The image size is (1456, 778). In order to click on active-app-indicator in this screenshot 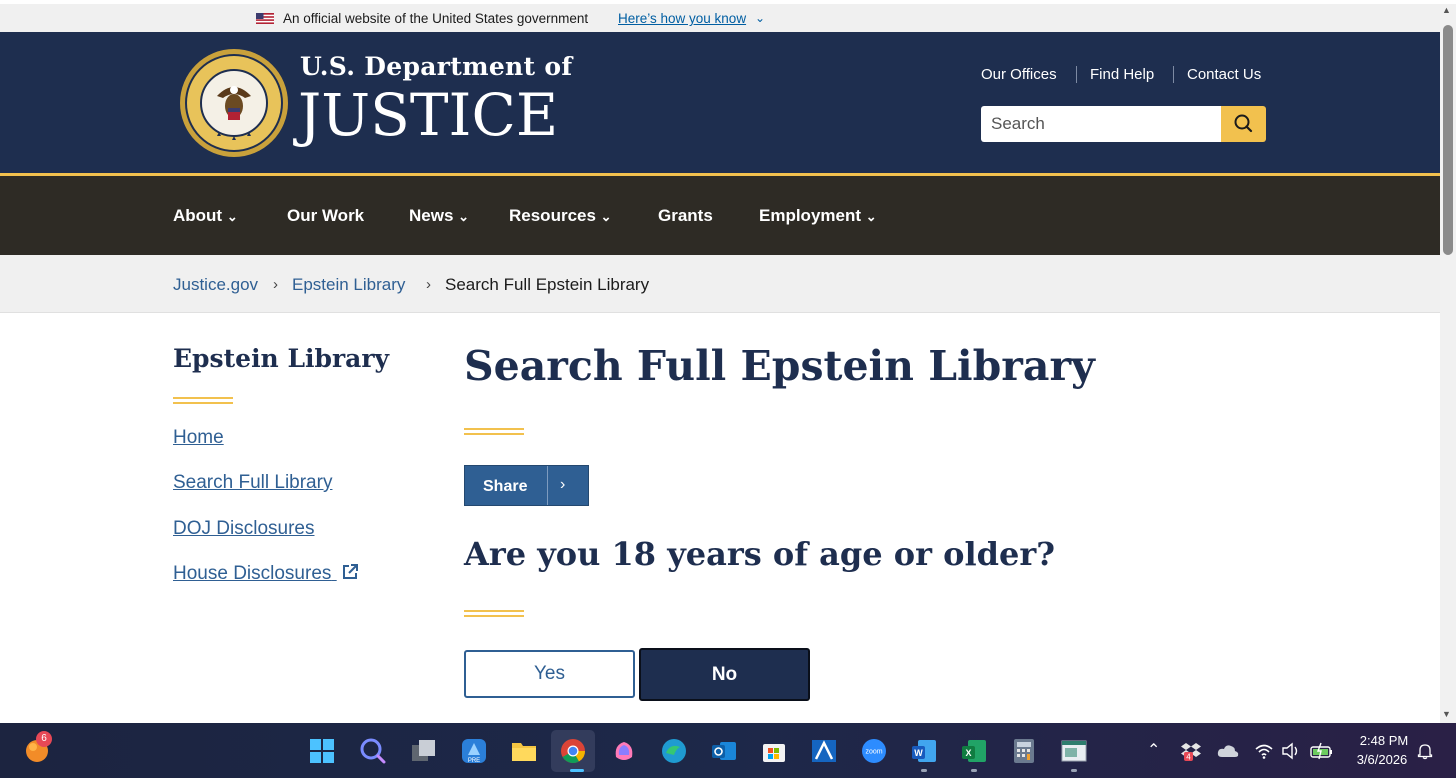, I will do `click(577, 770)`.